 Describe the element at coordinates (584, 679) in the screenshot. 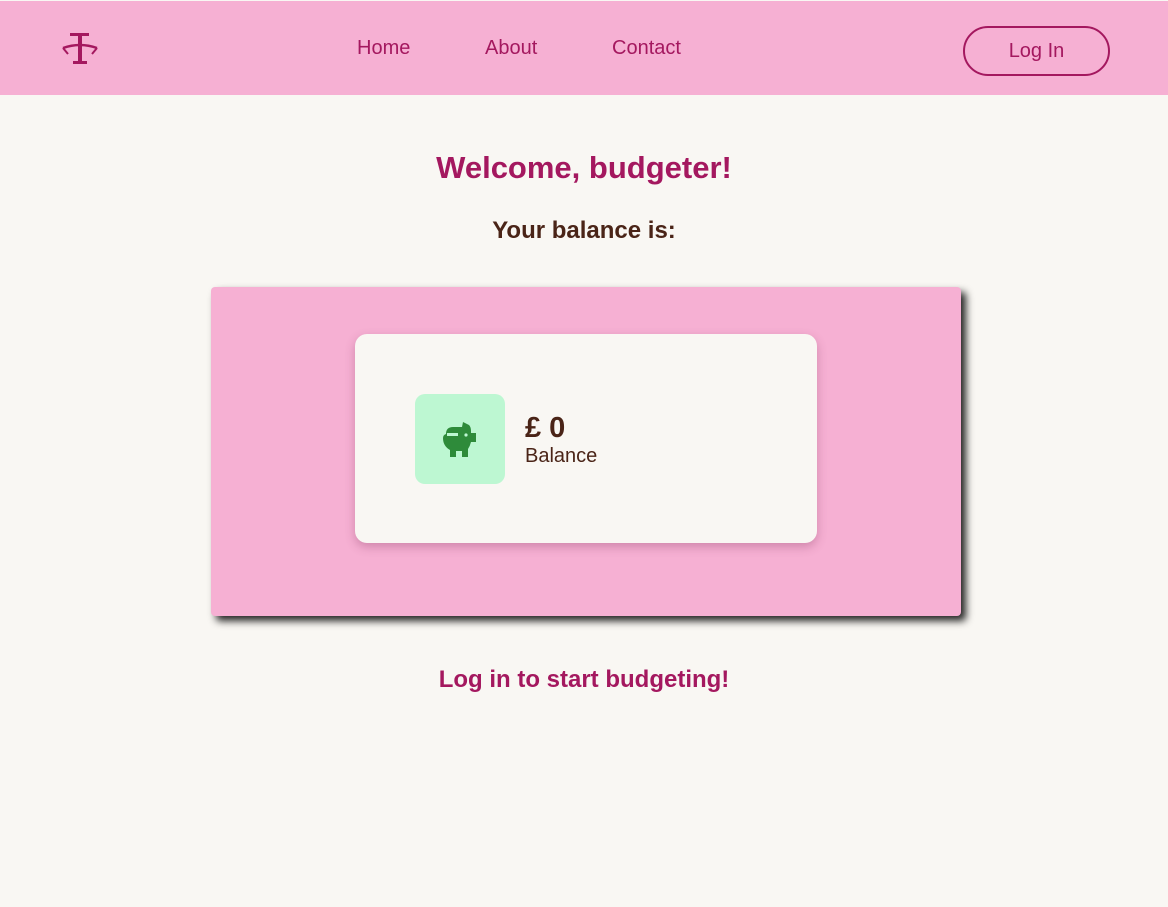

I see `login-prompt: Log in to start budgeting!` at that location.